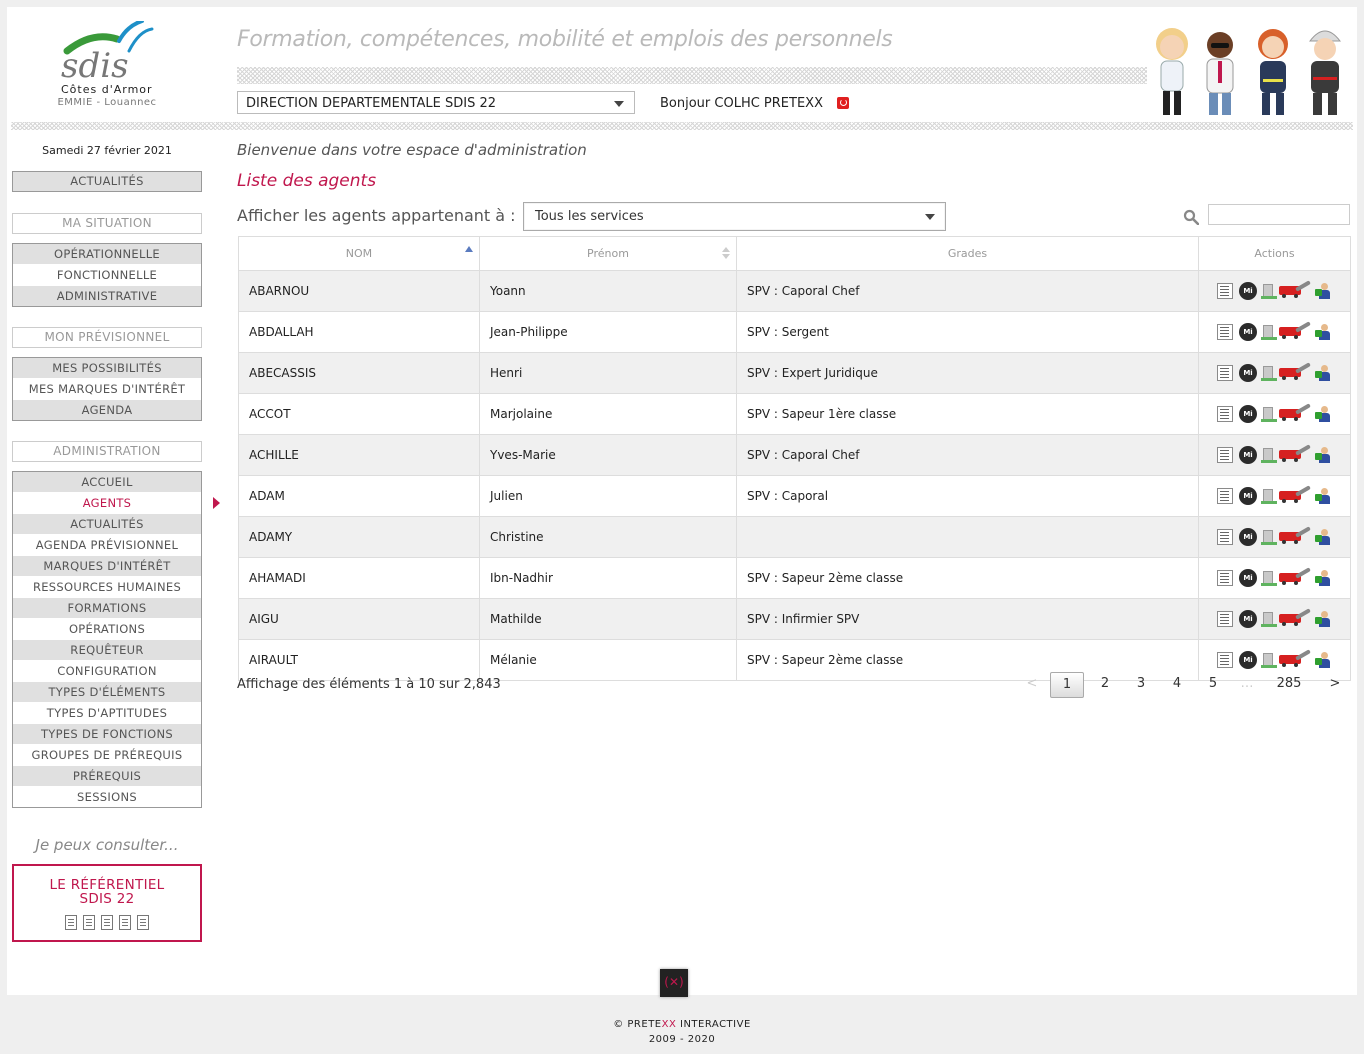  Describe the element at coordinates (1335, 684) in the screenshot. I see `pagination-next: >` at that location.